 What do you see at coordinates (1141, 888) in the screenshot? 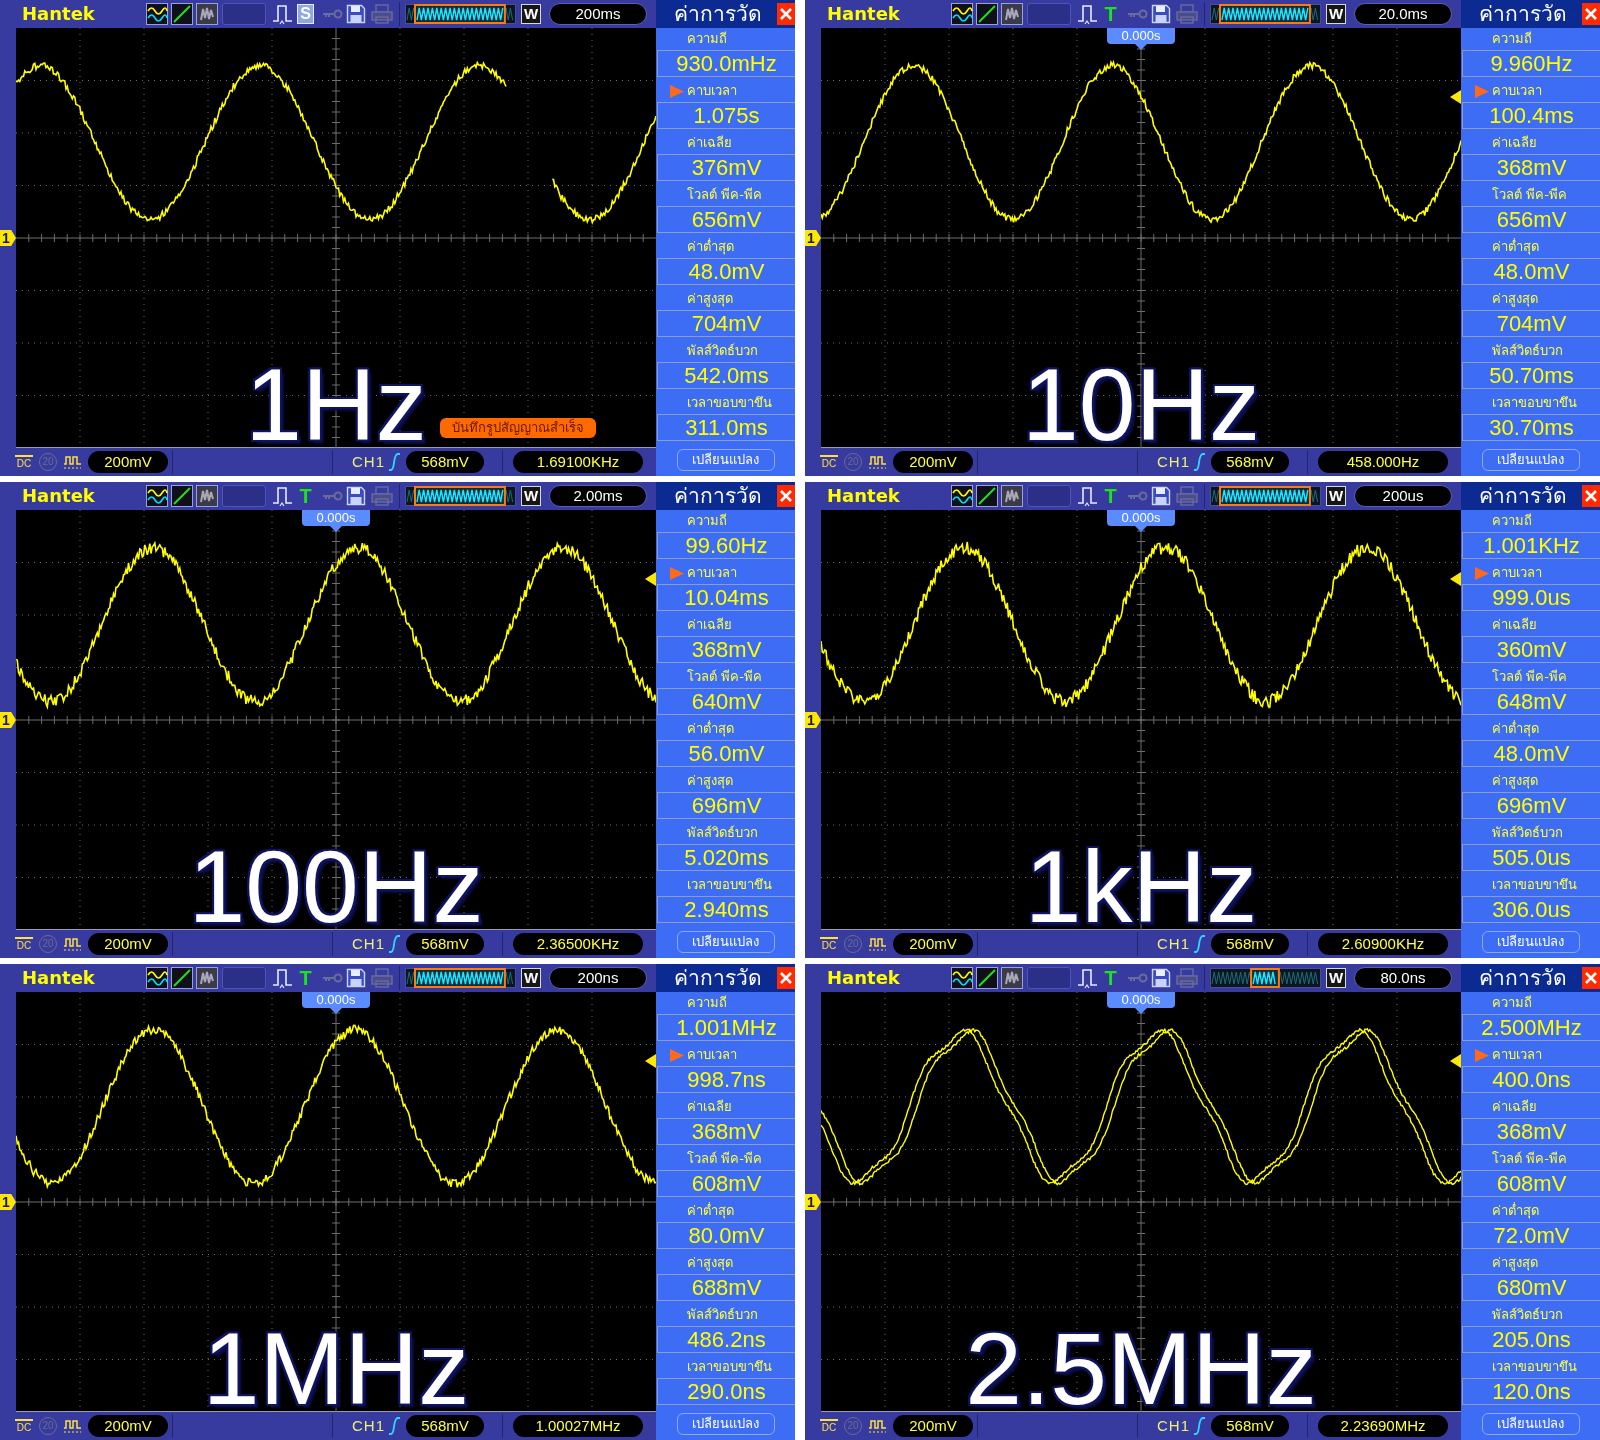
I see `frequency-caption: 1kHz` at bounding box center [1141, 888].